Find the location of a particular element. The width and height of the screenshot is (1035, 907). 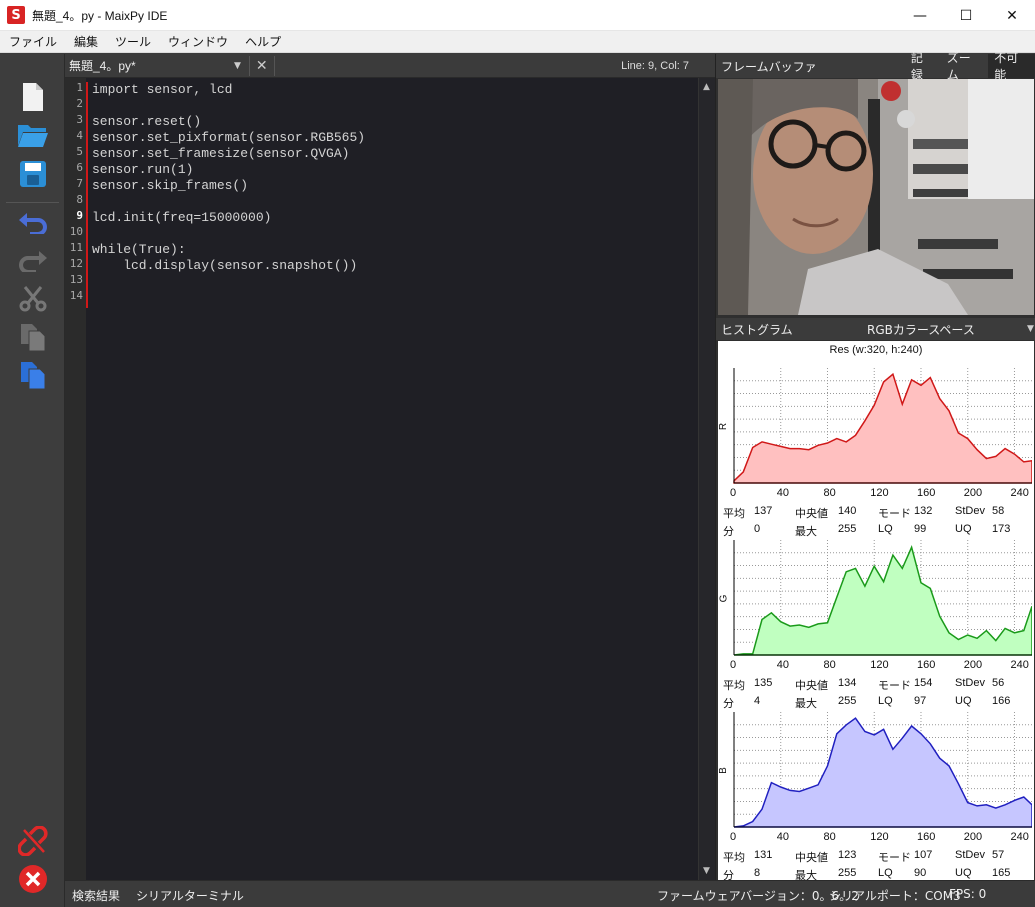

stat-uq: 173 is located at coordinates (1001, 529).